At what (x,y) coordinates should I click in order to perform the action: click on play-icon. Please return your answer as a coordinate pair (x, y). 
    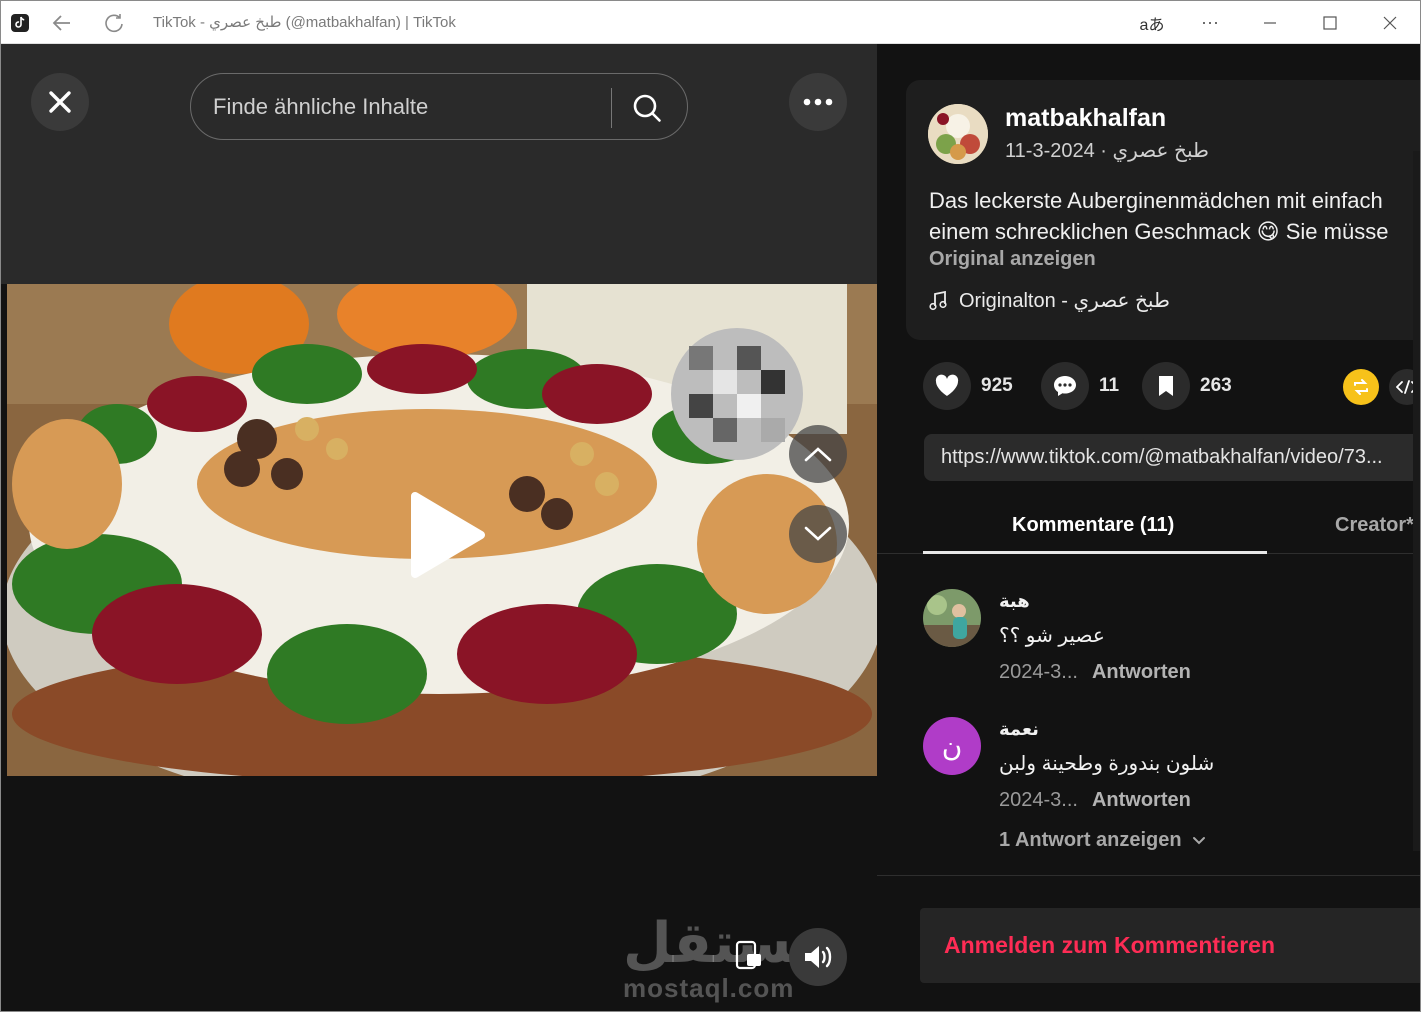
    Looking at the image, I should click on (447, 535).